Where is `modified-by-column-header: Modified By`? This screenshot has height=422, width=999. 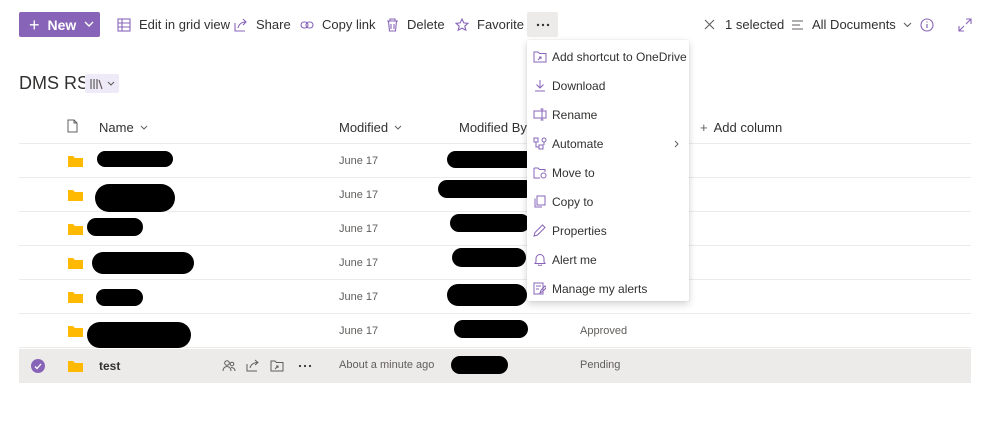
modified-by-column-header: Modified By is located at coordinates (493, 127).